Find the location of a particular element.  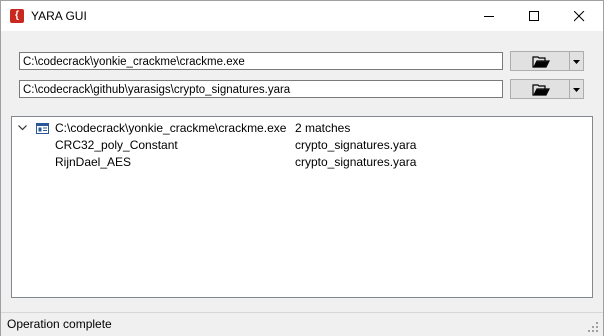

tree-expander is located at coordinates (23, 128).